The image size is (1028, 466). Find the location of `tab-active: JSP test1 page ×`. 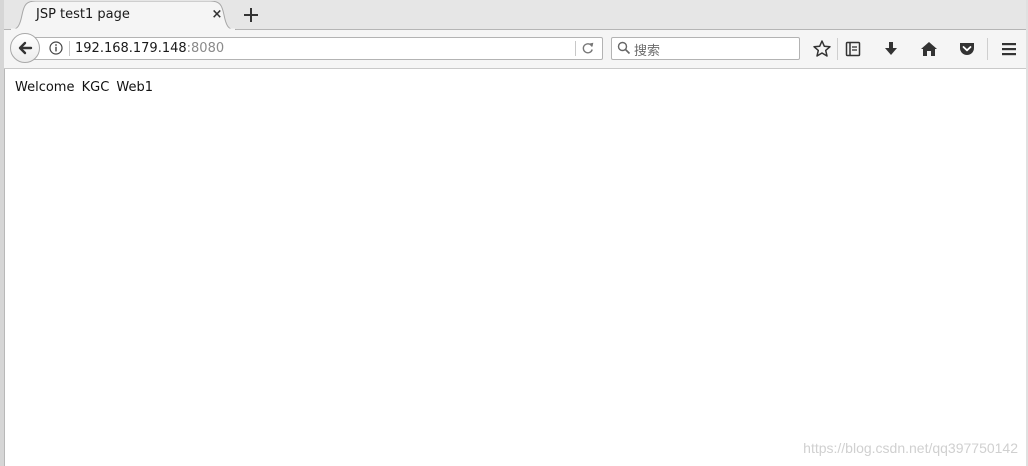

tab-active: JSP test1 page × is located at coordinates (123, 15).